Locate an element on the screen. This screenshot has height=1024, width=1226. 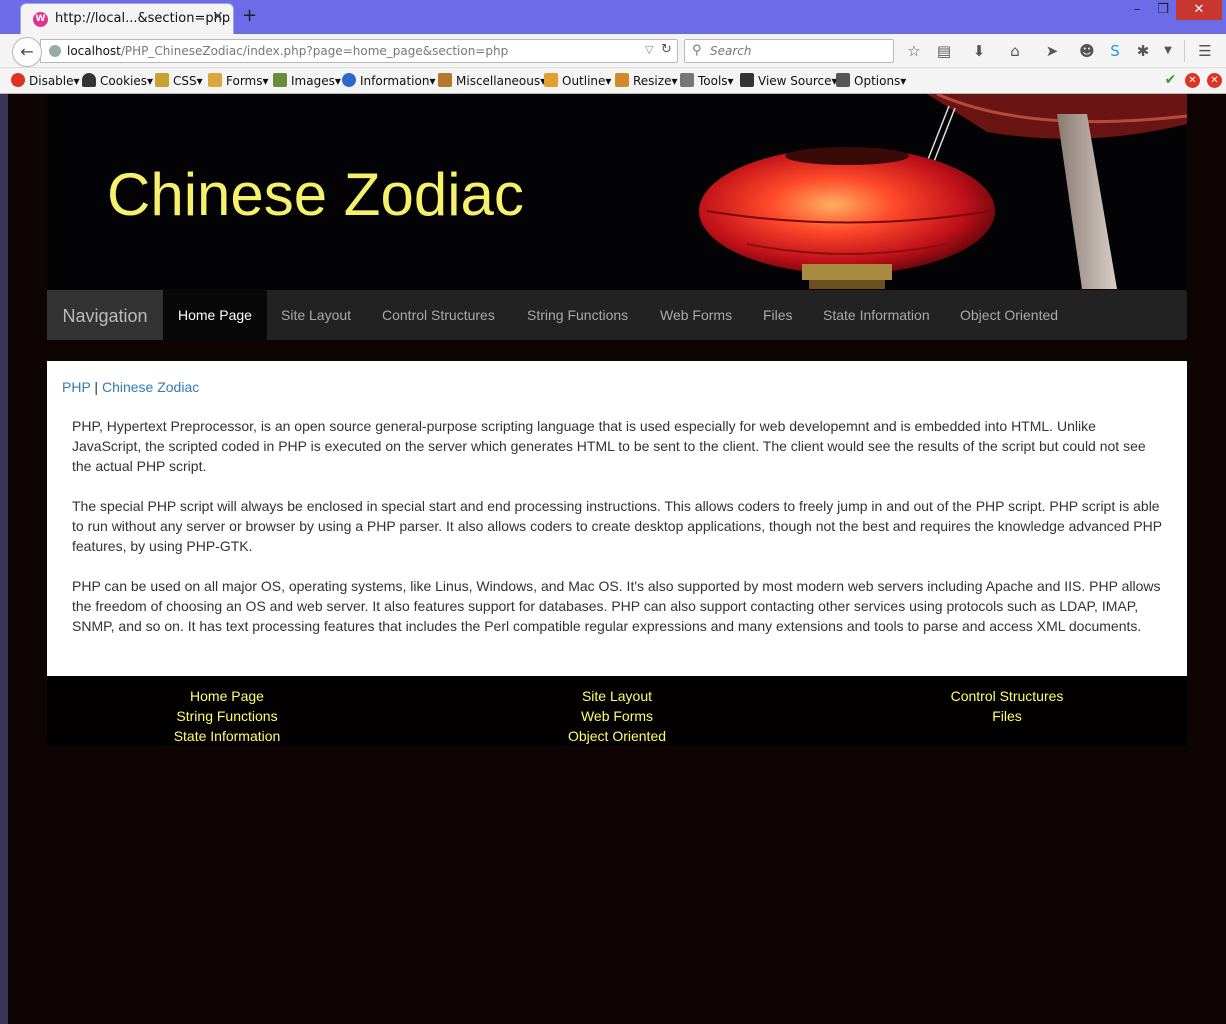
dev-miscellaneous-menu: Miscellaneous▾ is located at coordinates (492, 80).